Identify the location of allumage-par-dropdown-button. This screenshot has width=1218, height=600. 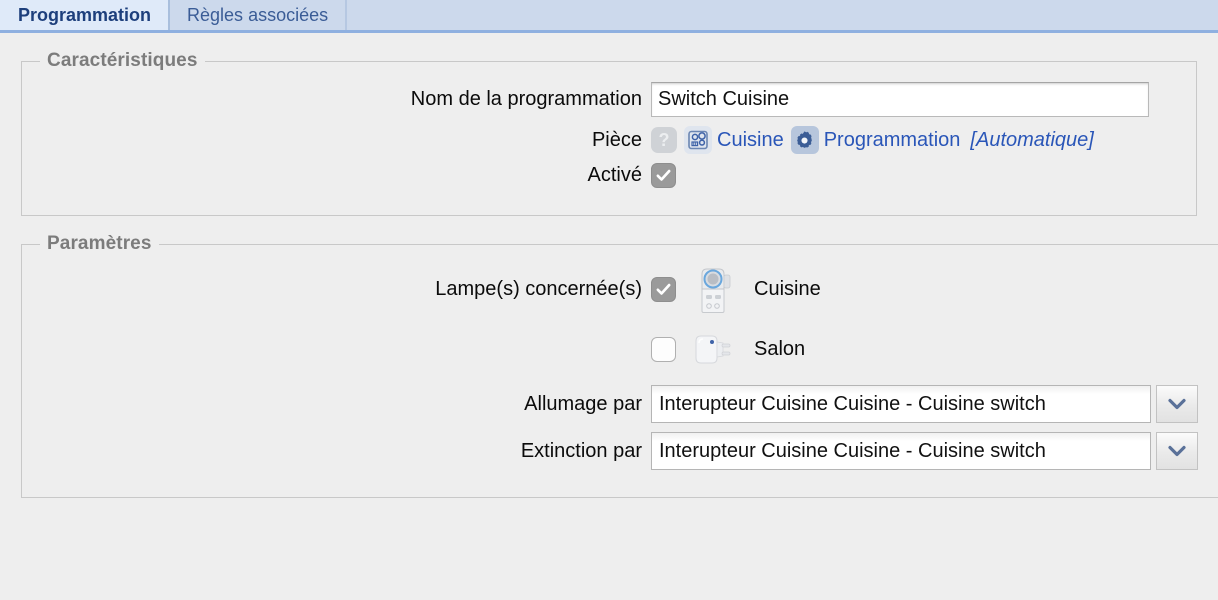
(1177, 404).